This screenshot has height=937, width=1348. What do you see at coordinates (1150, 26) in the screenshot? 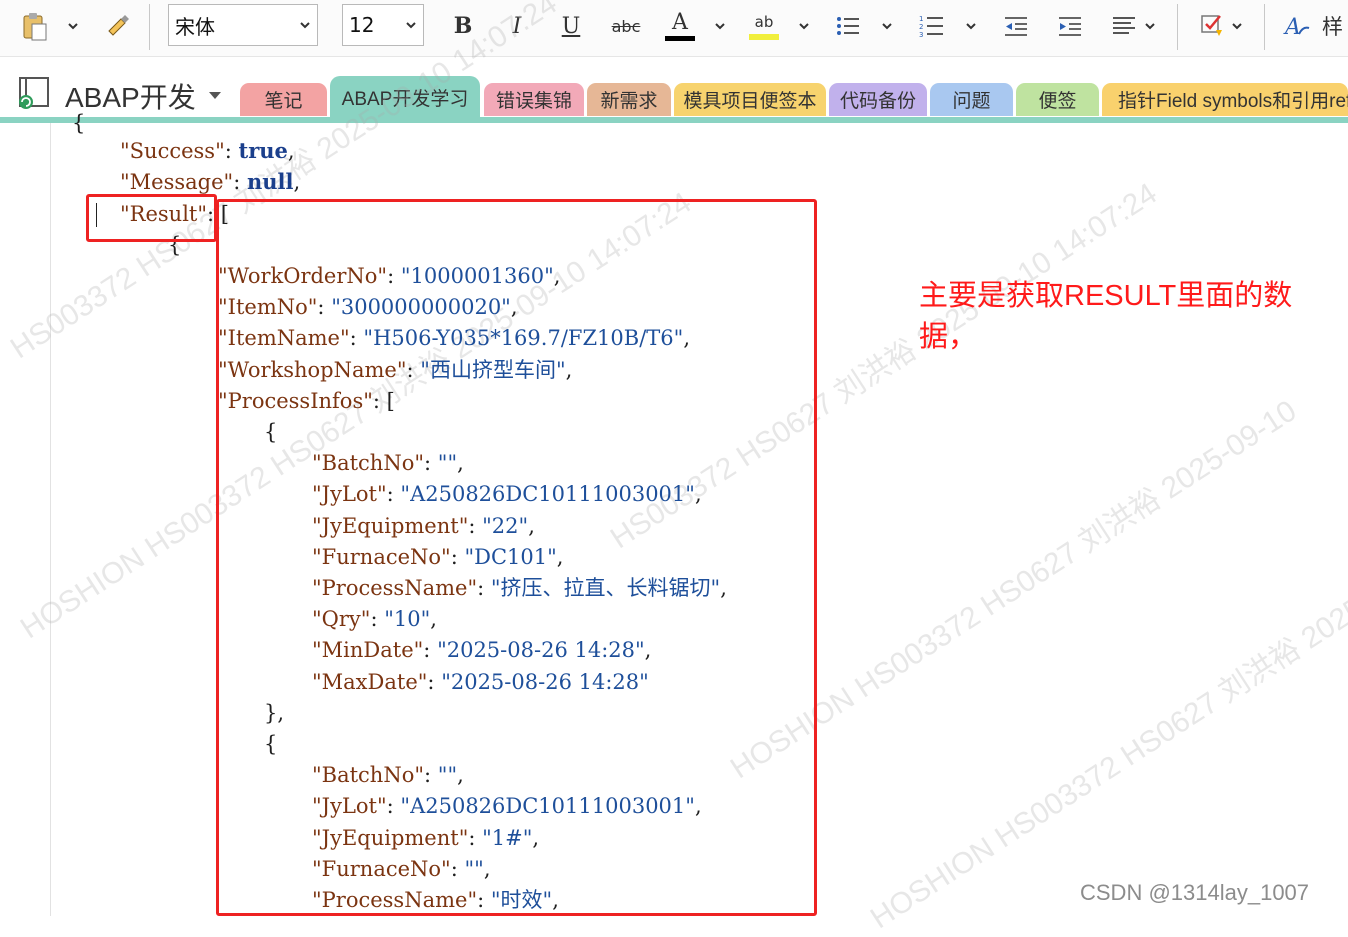
I see `align-dropdown-icon` at bounding box center [1150, 26].